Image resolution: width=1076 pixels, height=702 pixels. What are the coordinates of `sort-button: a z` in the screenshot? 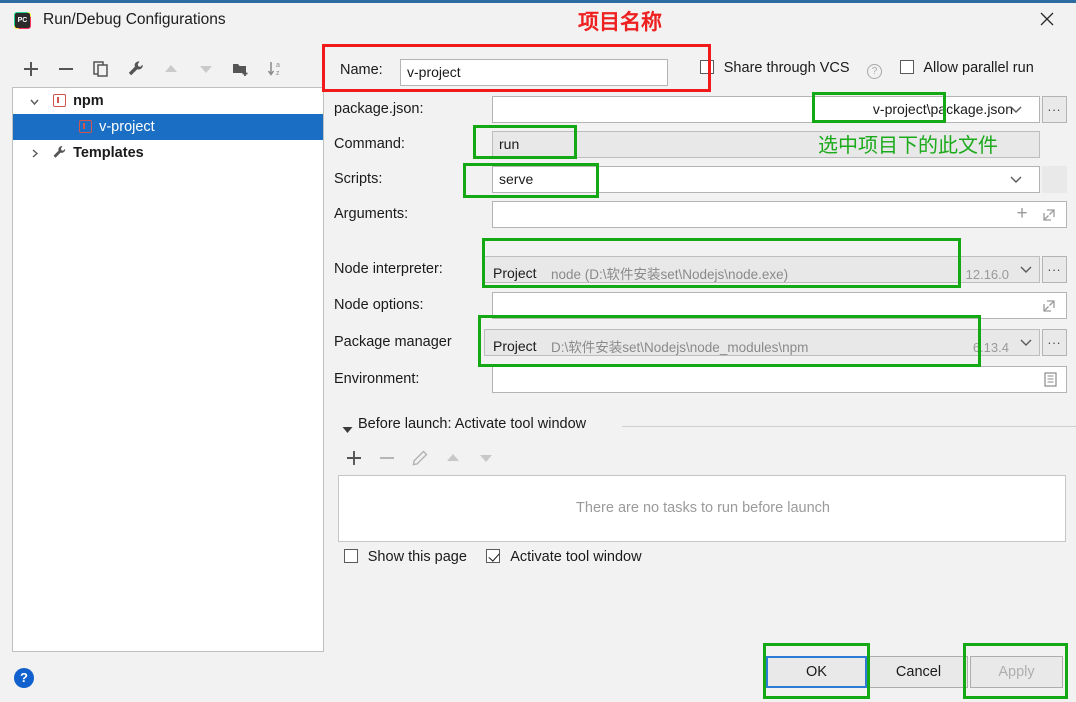 It's located at (276, 69).